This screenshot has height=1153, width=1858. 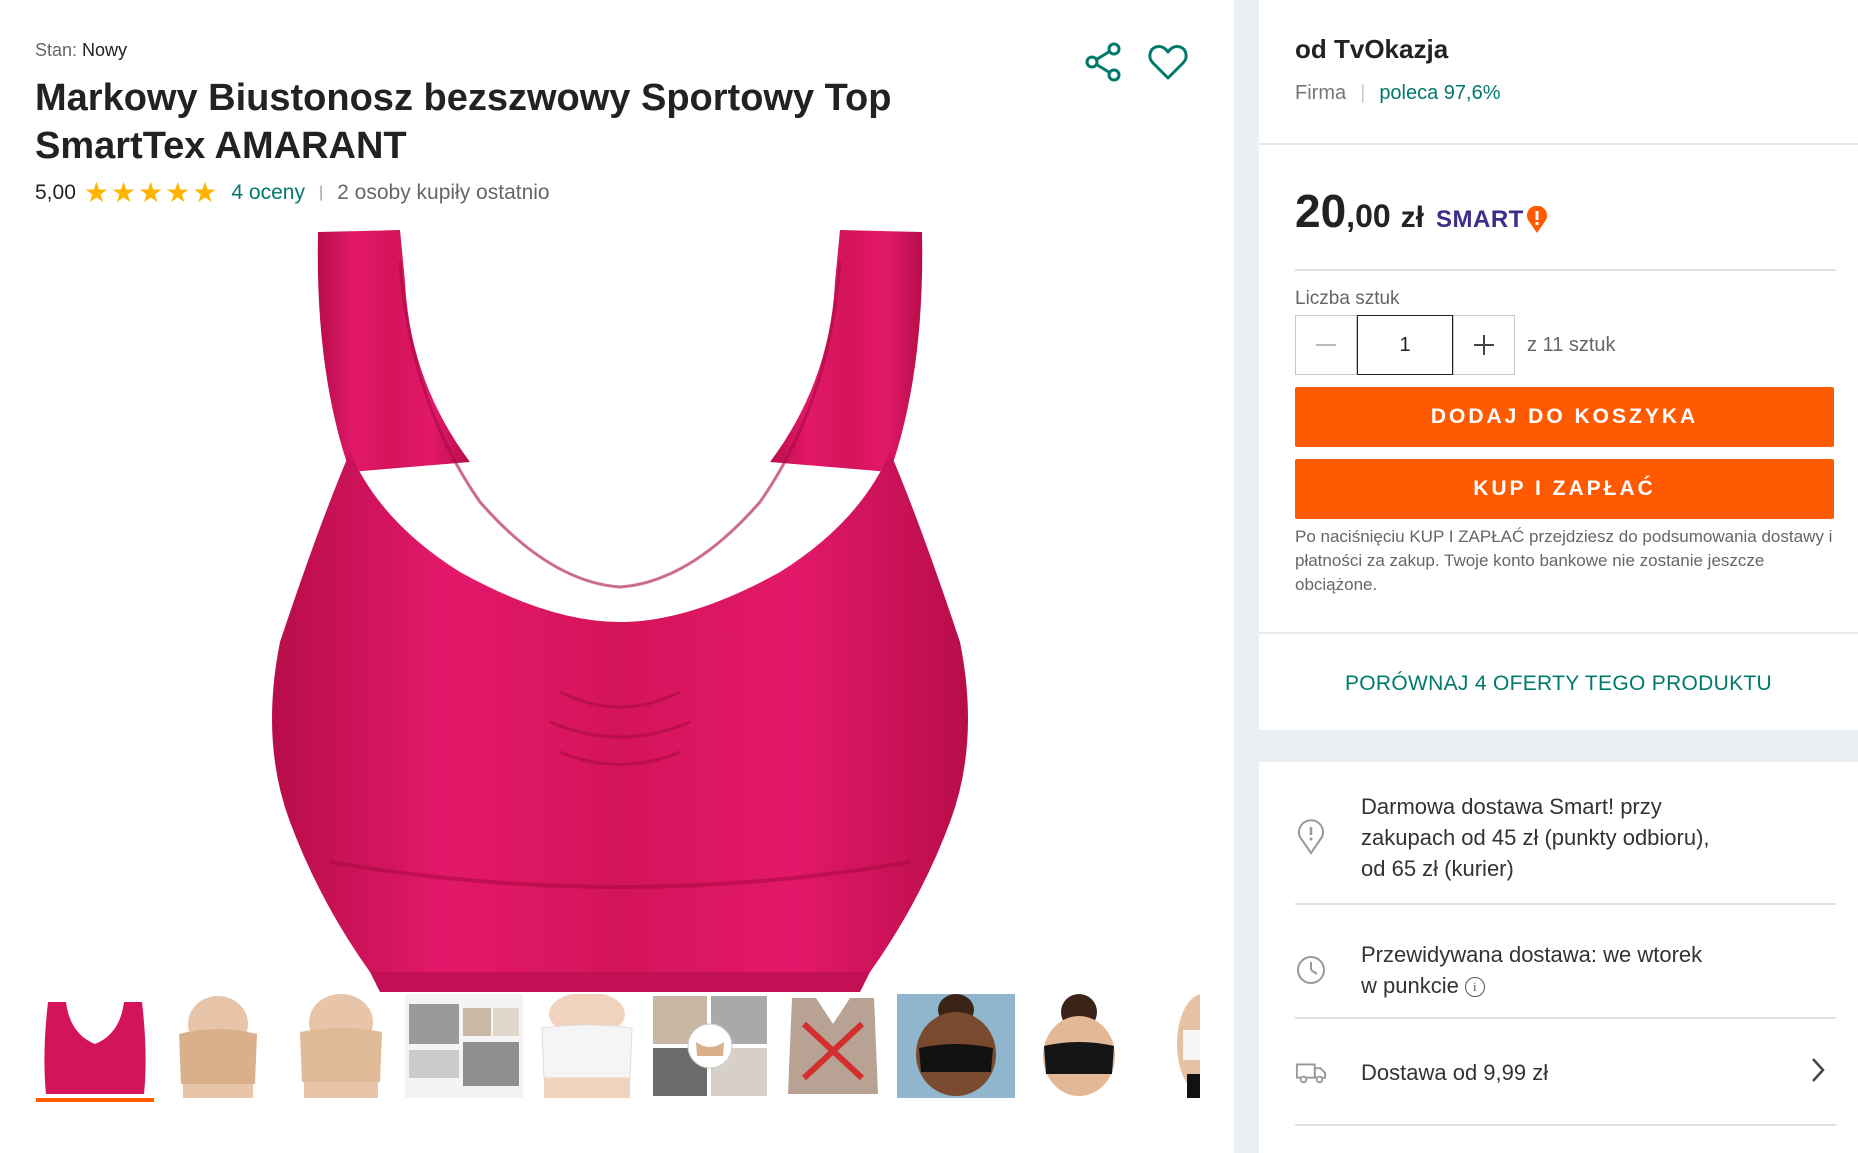 What do you see at coordinates (443, 192) in the screenshot?
I see `bought-recently: 2 osoby kupiły ostatnio` at bounding box center [443, 192].